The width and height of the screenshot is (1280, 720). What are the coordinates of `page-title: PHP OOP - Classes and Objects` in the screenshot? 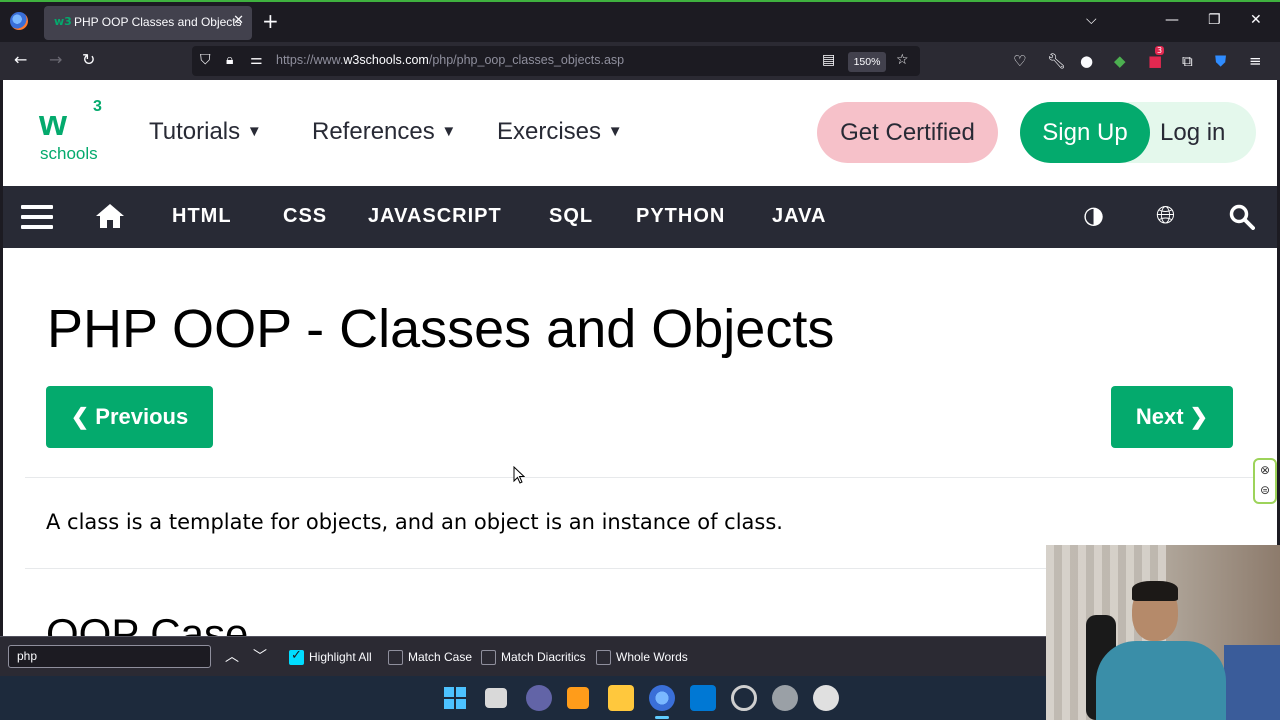 It's located at (441, 329).